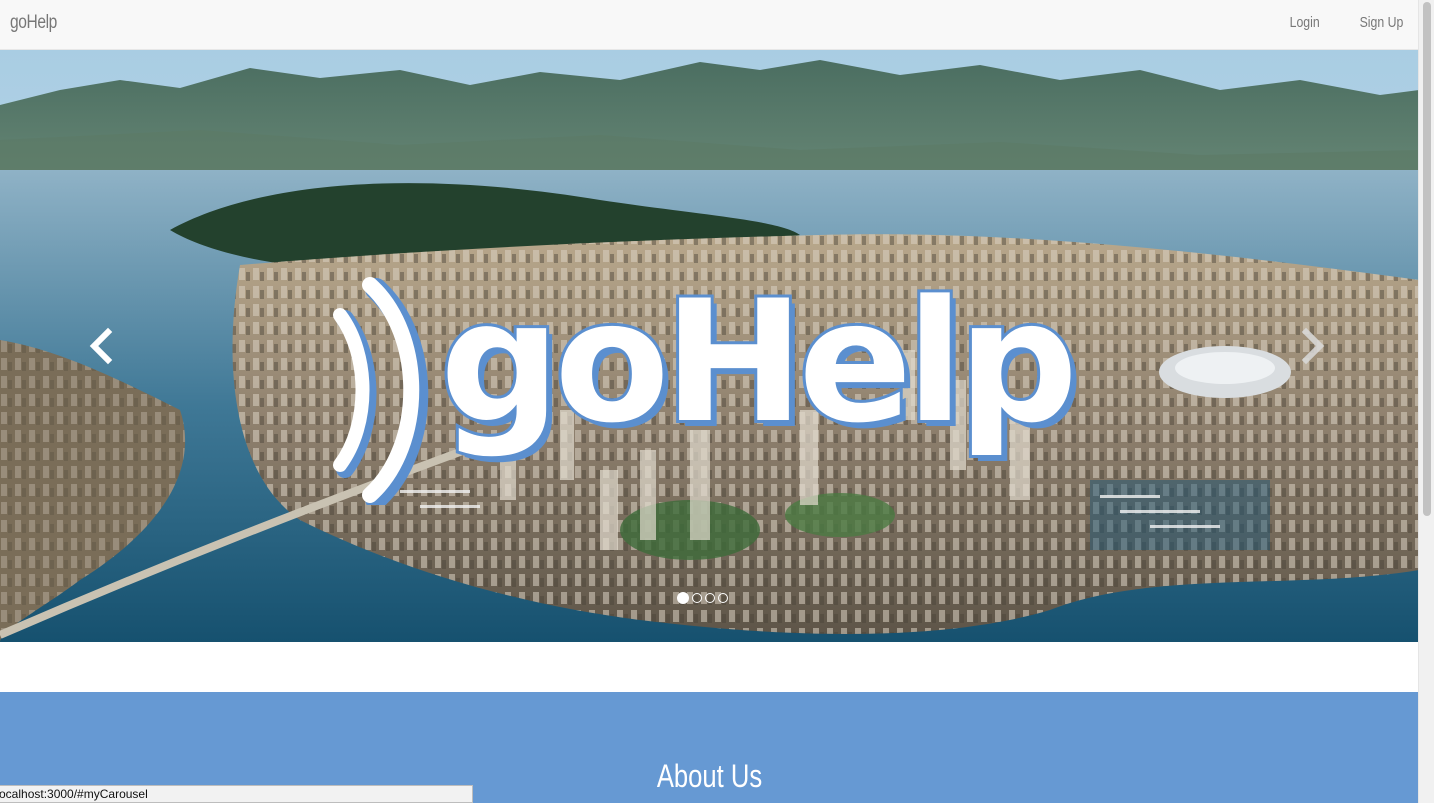  I want to click on scrollbar-thumb, so click(1427, 259).